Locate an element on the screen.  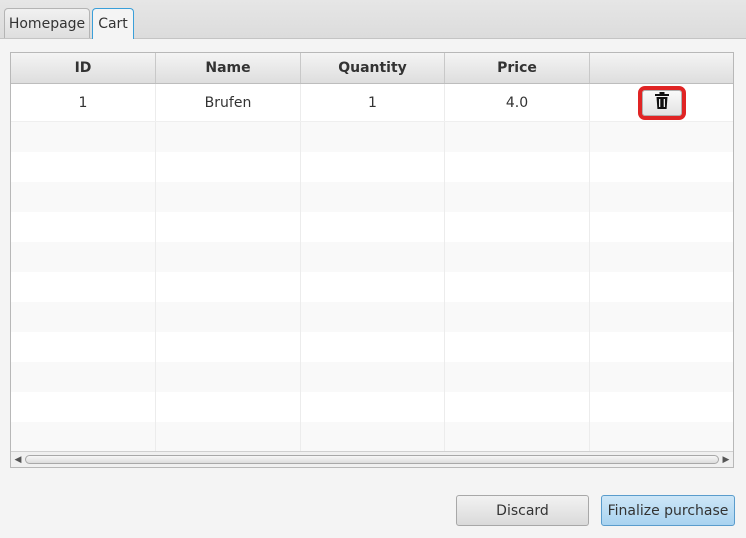
table-row: 1 Brufen 1 4.0 is located at coordinates (372, 103).